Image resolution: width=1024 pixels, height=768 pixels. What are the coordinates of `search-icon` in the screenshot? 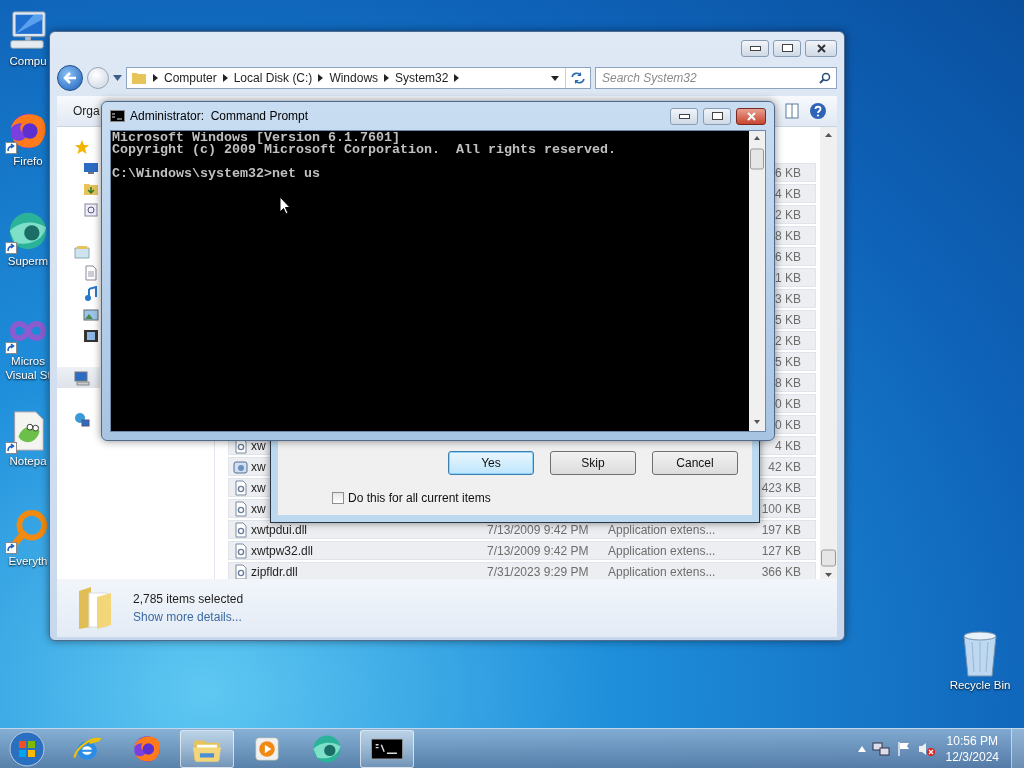 It's located at (825, 78).